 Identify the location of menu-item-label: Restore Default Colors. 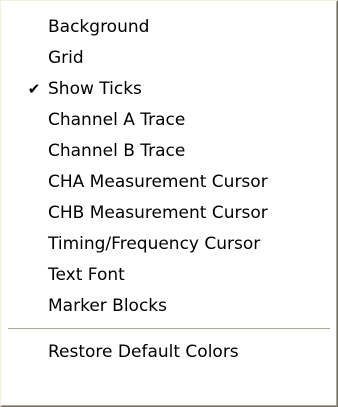
(143, 352).